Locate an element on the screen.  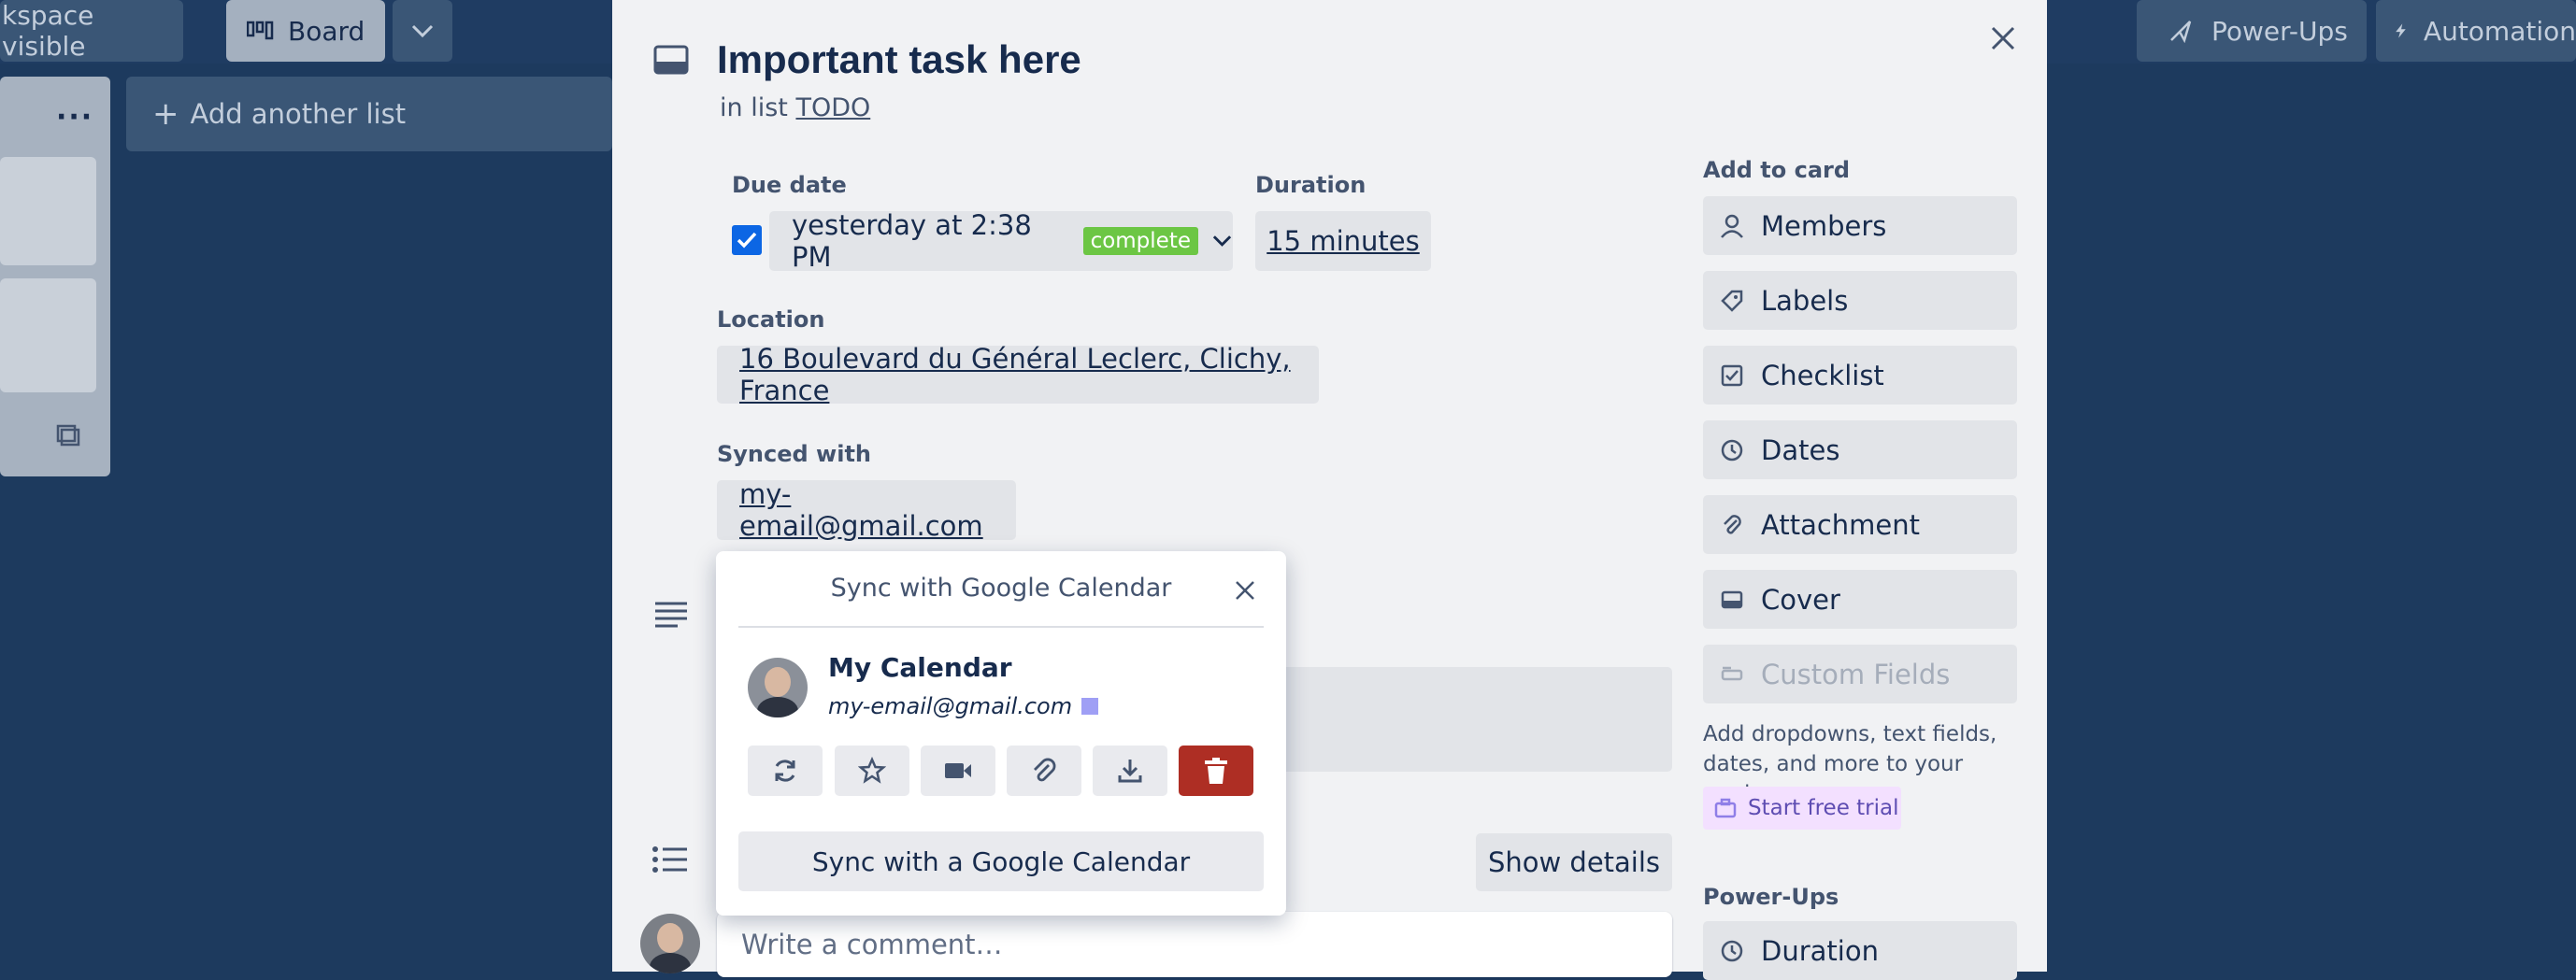
cover-icon is located at coordinates (1732, 599).